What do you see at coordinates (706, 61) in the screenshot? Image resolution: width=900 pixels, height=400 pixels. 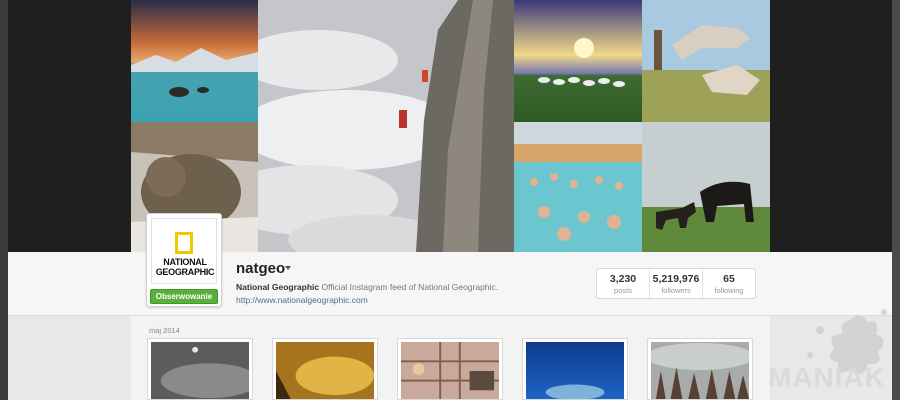 I see `running-horses-photo` at bounding box center [706, 61].